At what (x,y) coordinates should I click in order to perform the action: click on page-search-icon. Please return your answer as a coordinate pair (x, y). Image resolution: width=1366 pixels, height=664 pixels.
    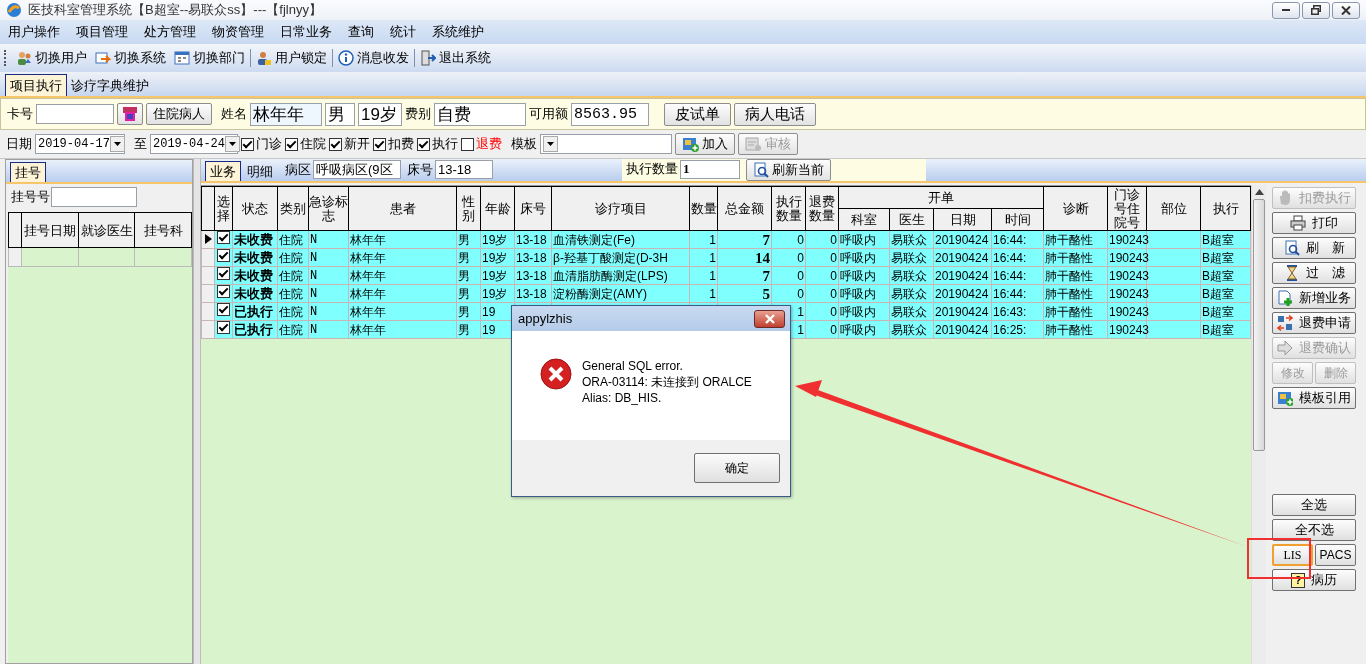
    Looking at the image, I should click on (761, 170).